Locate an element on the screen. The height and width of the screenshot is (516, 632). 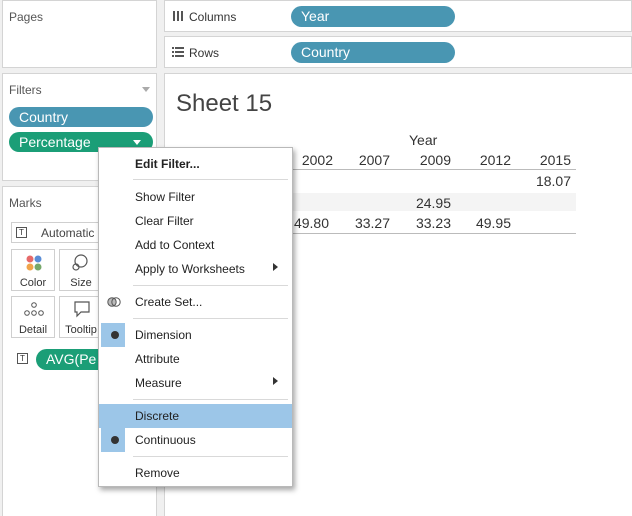
table-cell: 33.23 is located at coordinates (433, 223).